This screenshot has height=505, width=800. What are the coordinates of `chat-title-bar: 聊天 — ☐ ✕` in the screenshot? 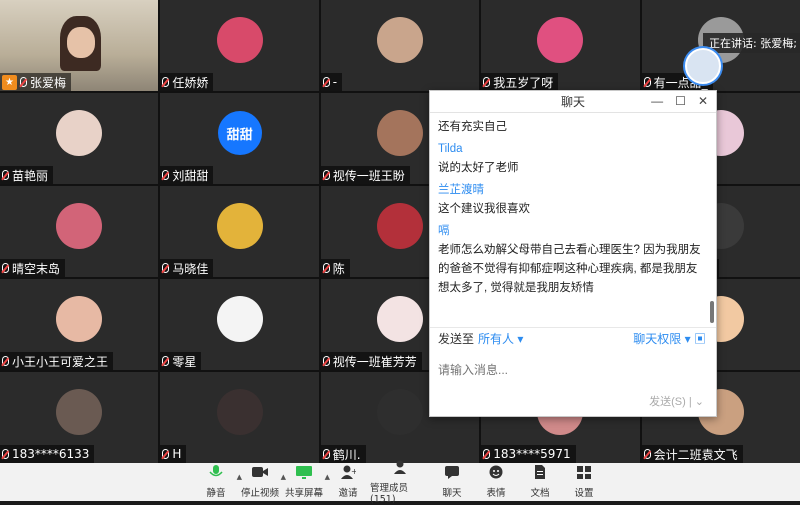 It's located at (573, 102).